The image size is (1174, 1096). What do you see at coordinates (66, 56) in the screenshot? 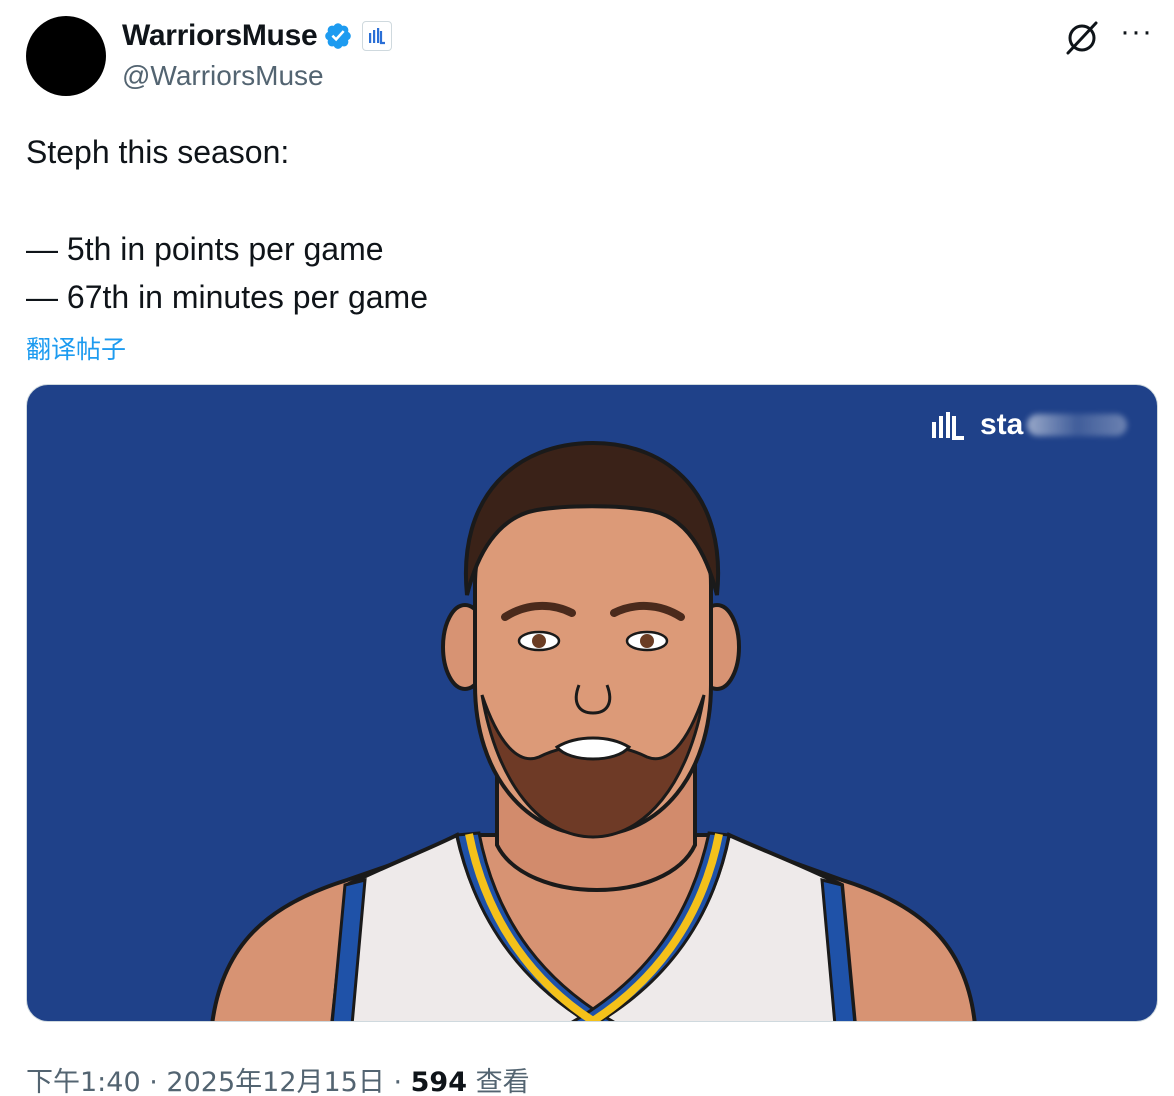
I see `avatar` at bounding box center [66, 56].